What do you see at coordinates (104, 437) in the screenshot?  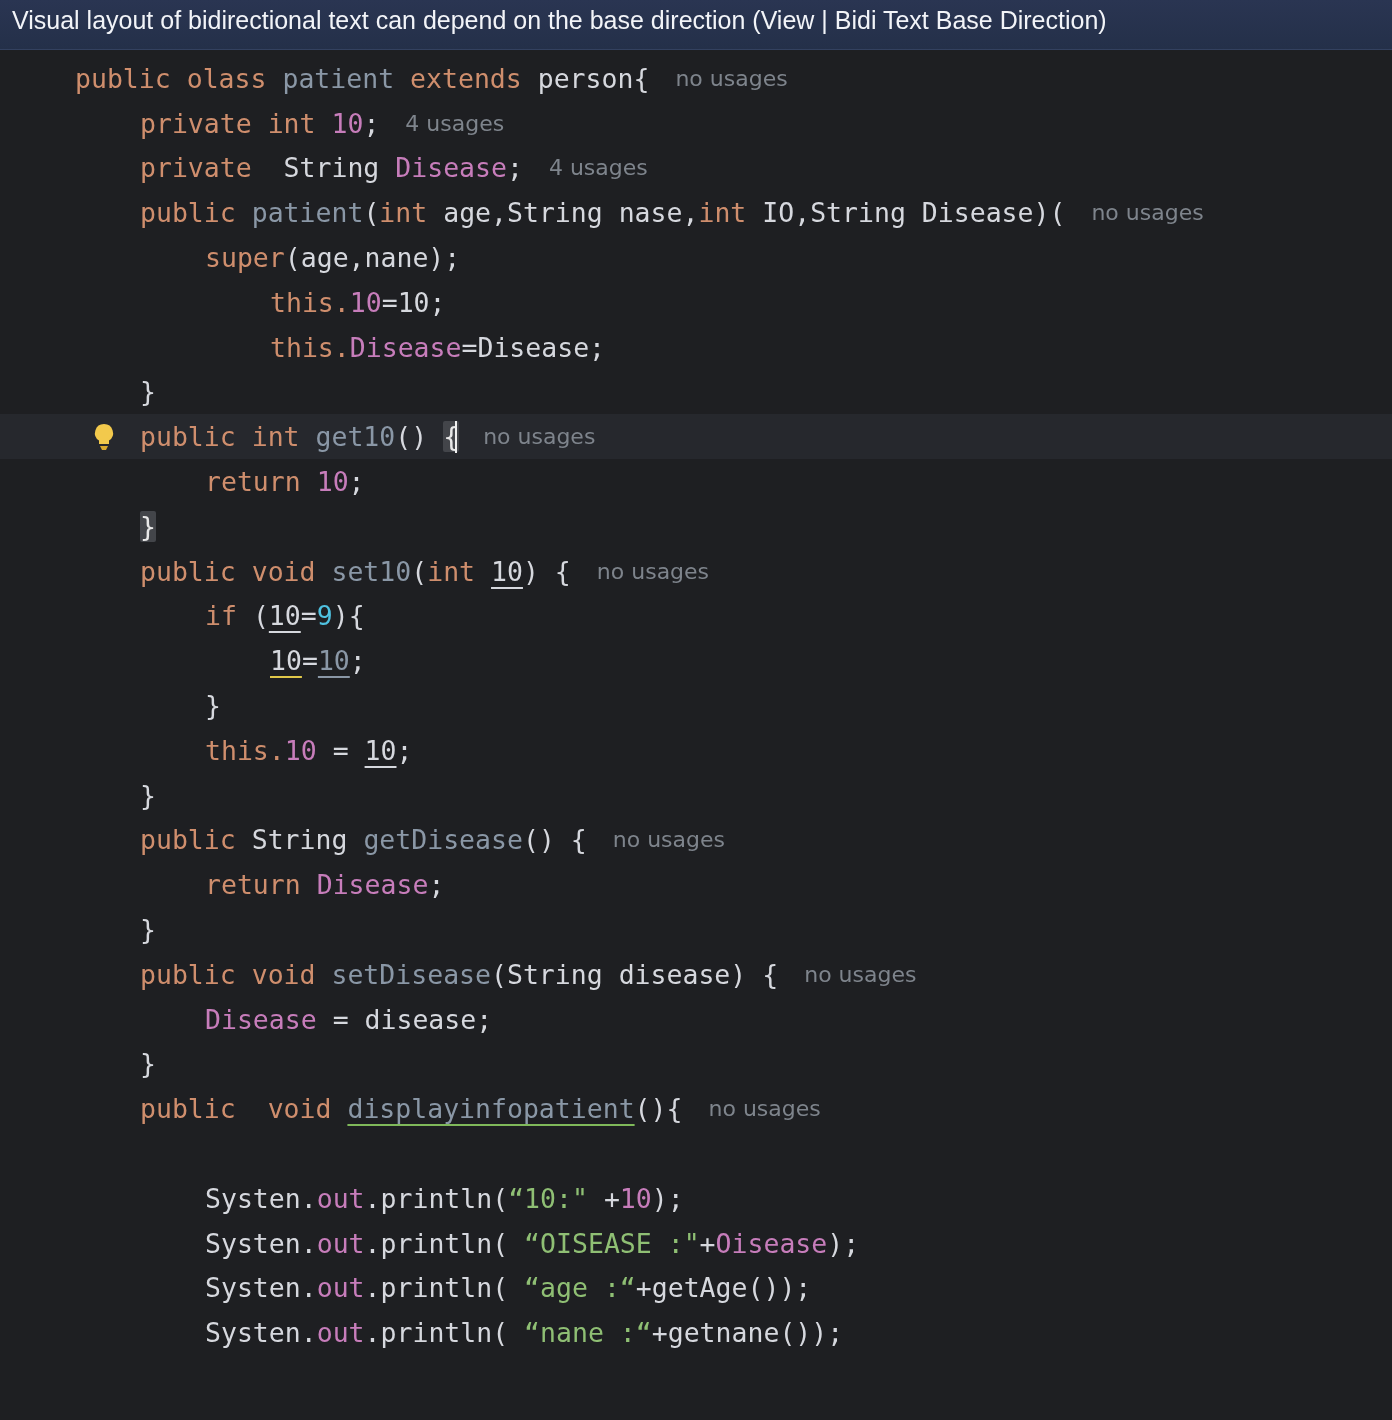 I see `lightbulb-icon` at bounding box center [104, 437].